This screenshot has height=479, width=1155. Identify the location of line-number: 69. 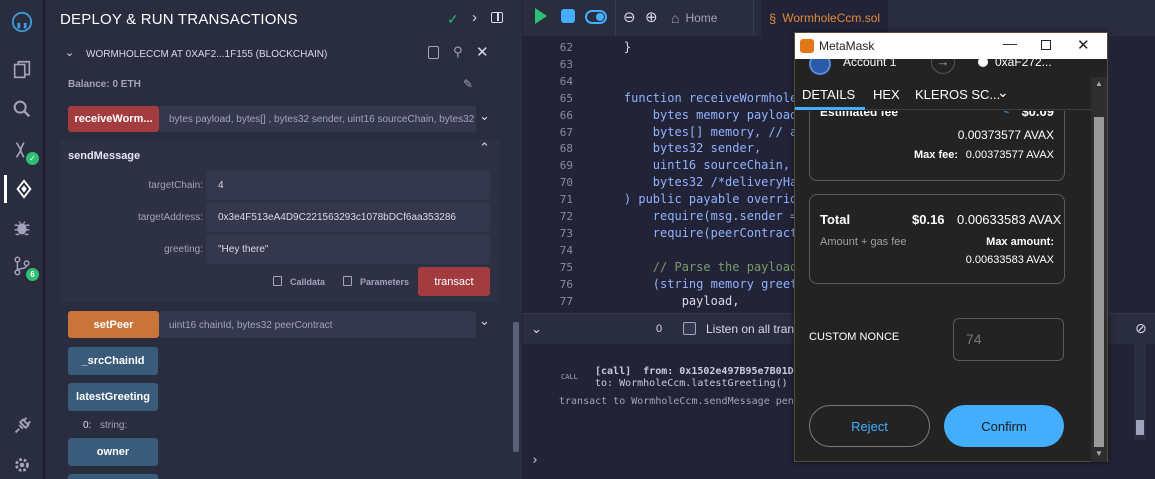
(566, 166).